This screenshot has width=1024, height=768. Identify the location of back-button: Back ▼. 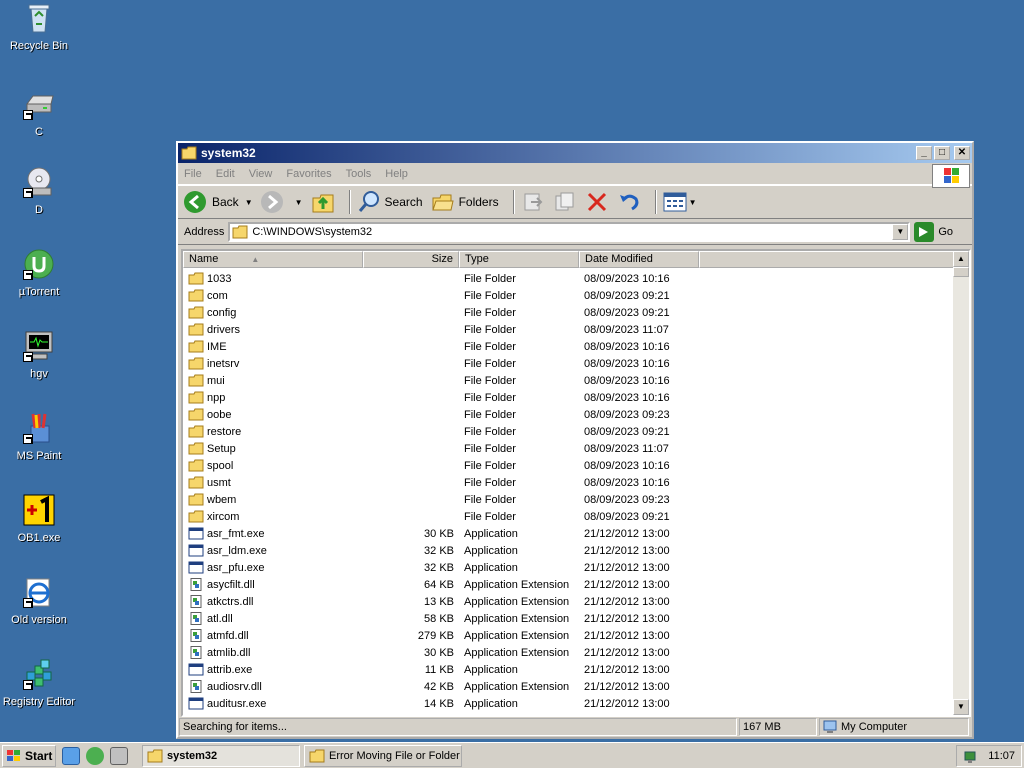
(218, 202).